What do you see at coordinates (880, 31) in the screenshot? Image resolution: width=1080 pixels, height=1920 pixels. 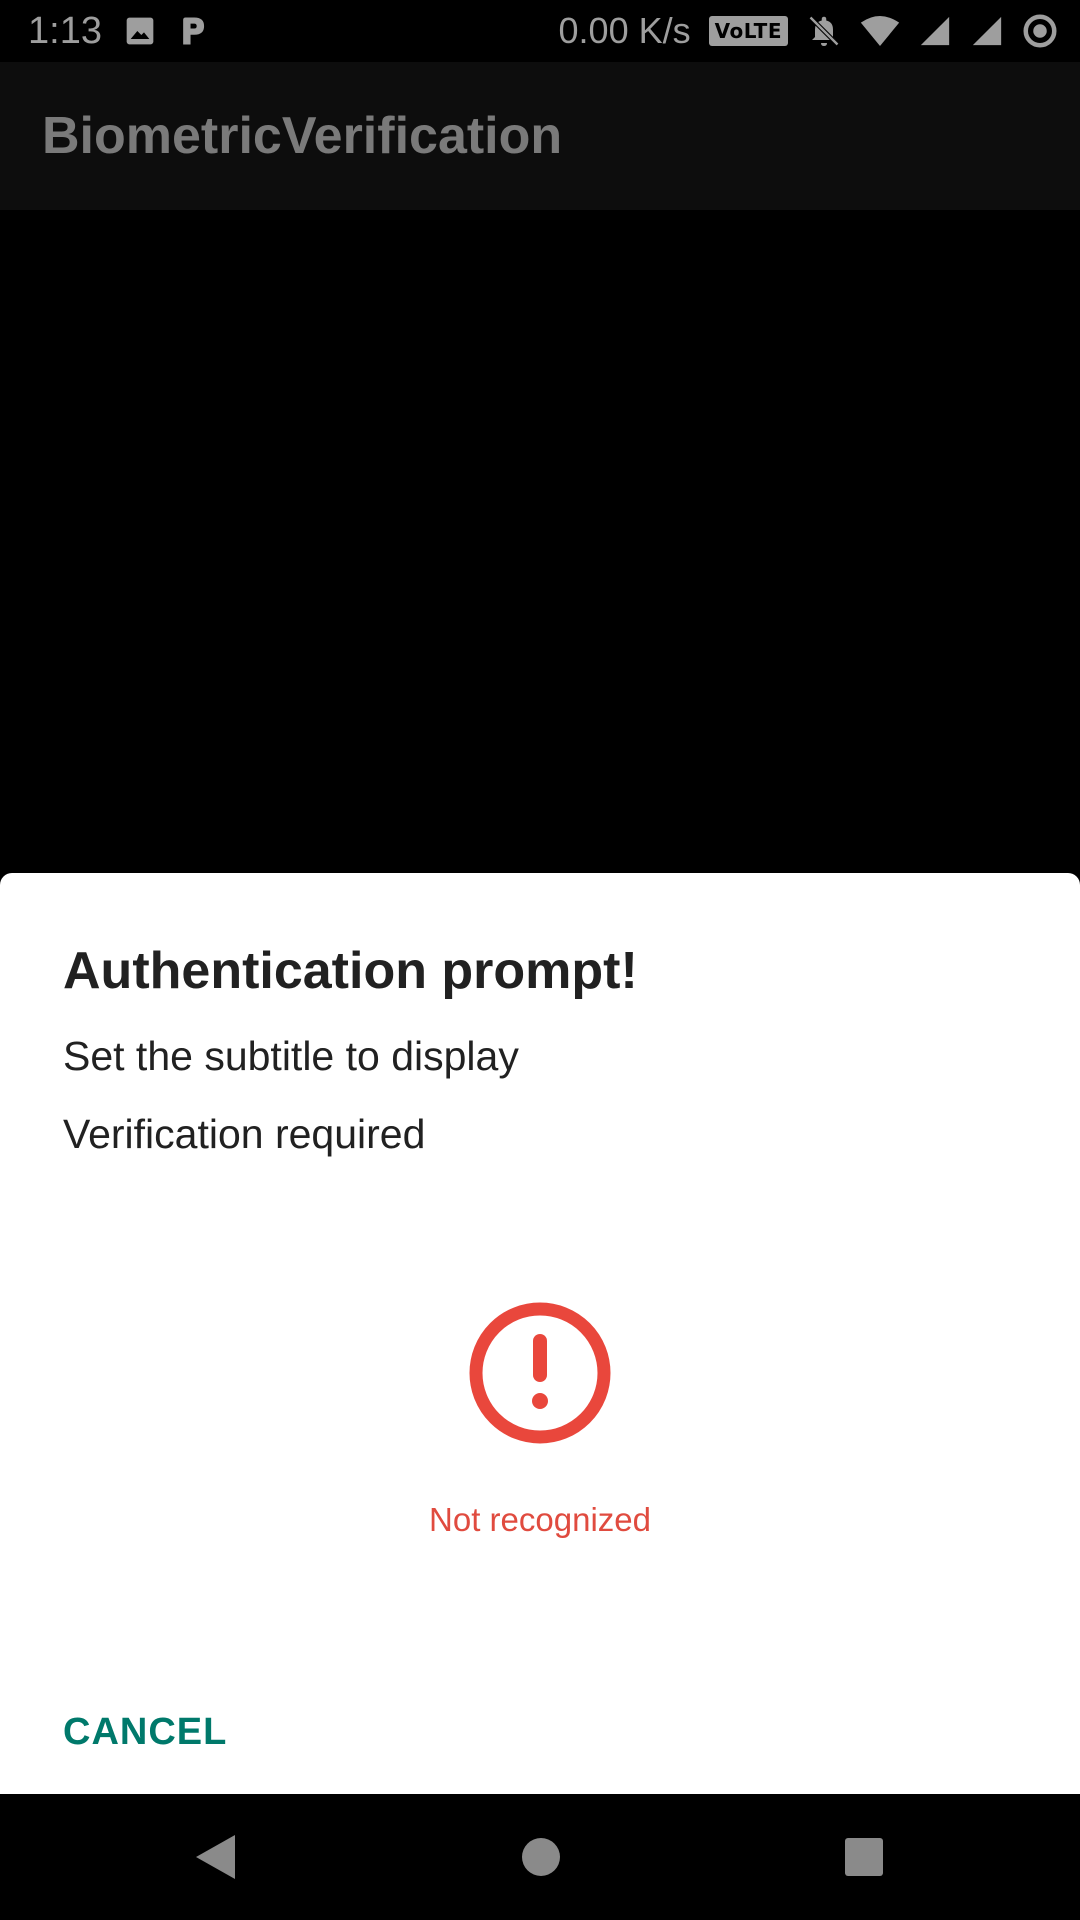 I see `wifi-icon` at bounding box center [880, 31].